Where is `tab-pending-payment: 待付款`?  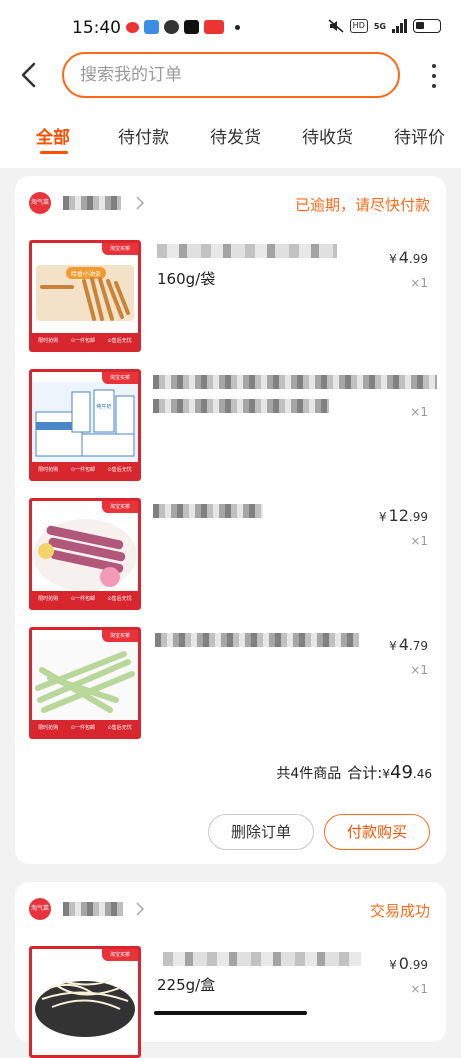
tab-pending-payment: 待付款 is located at coordinates (143, 135).